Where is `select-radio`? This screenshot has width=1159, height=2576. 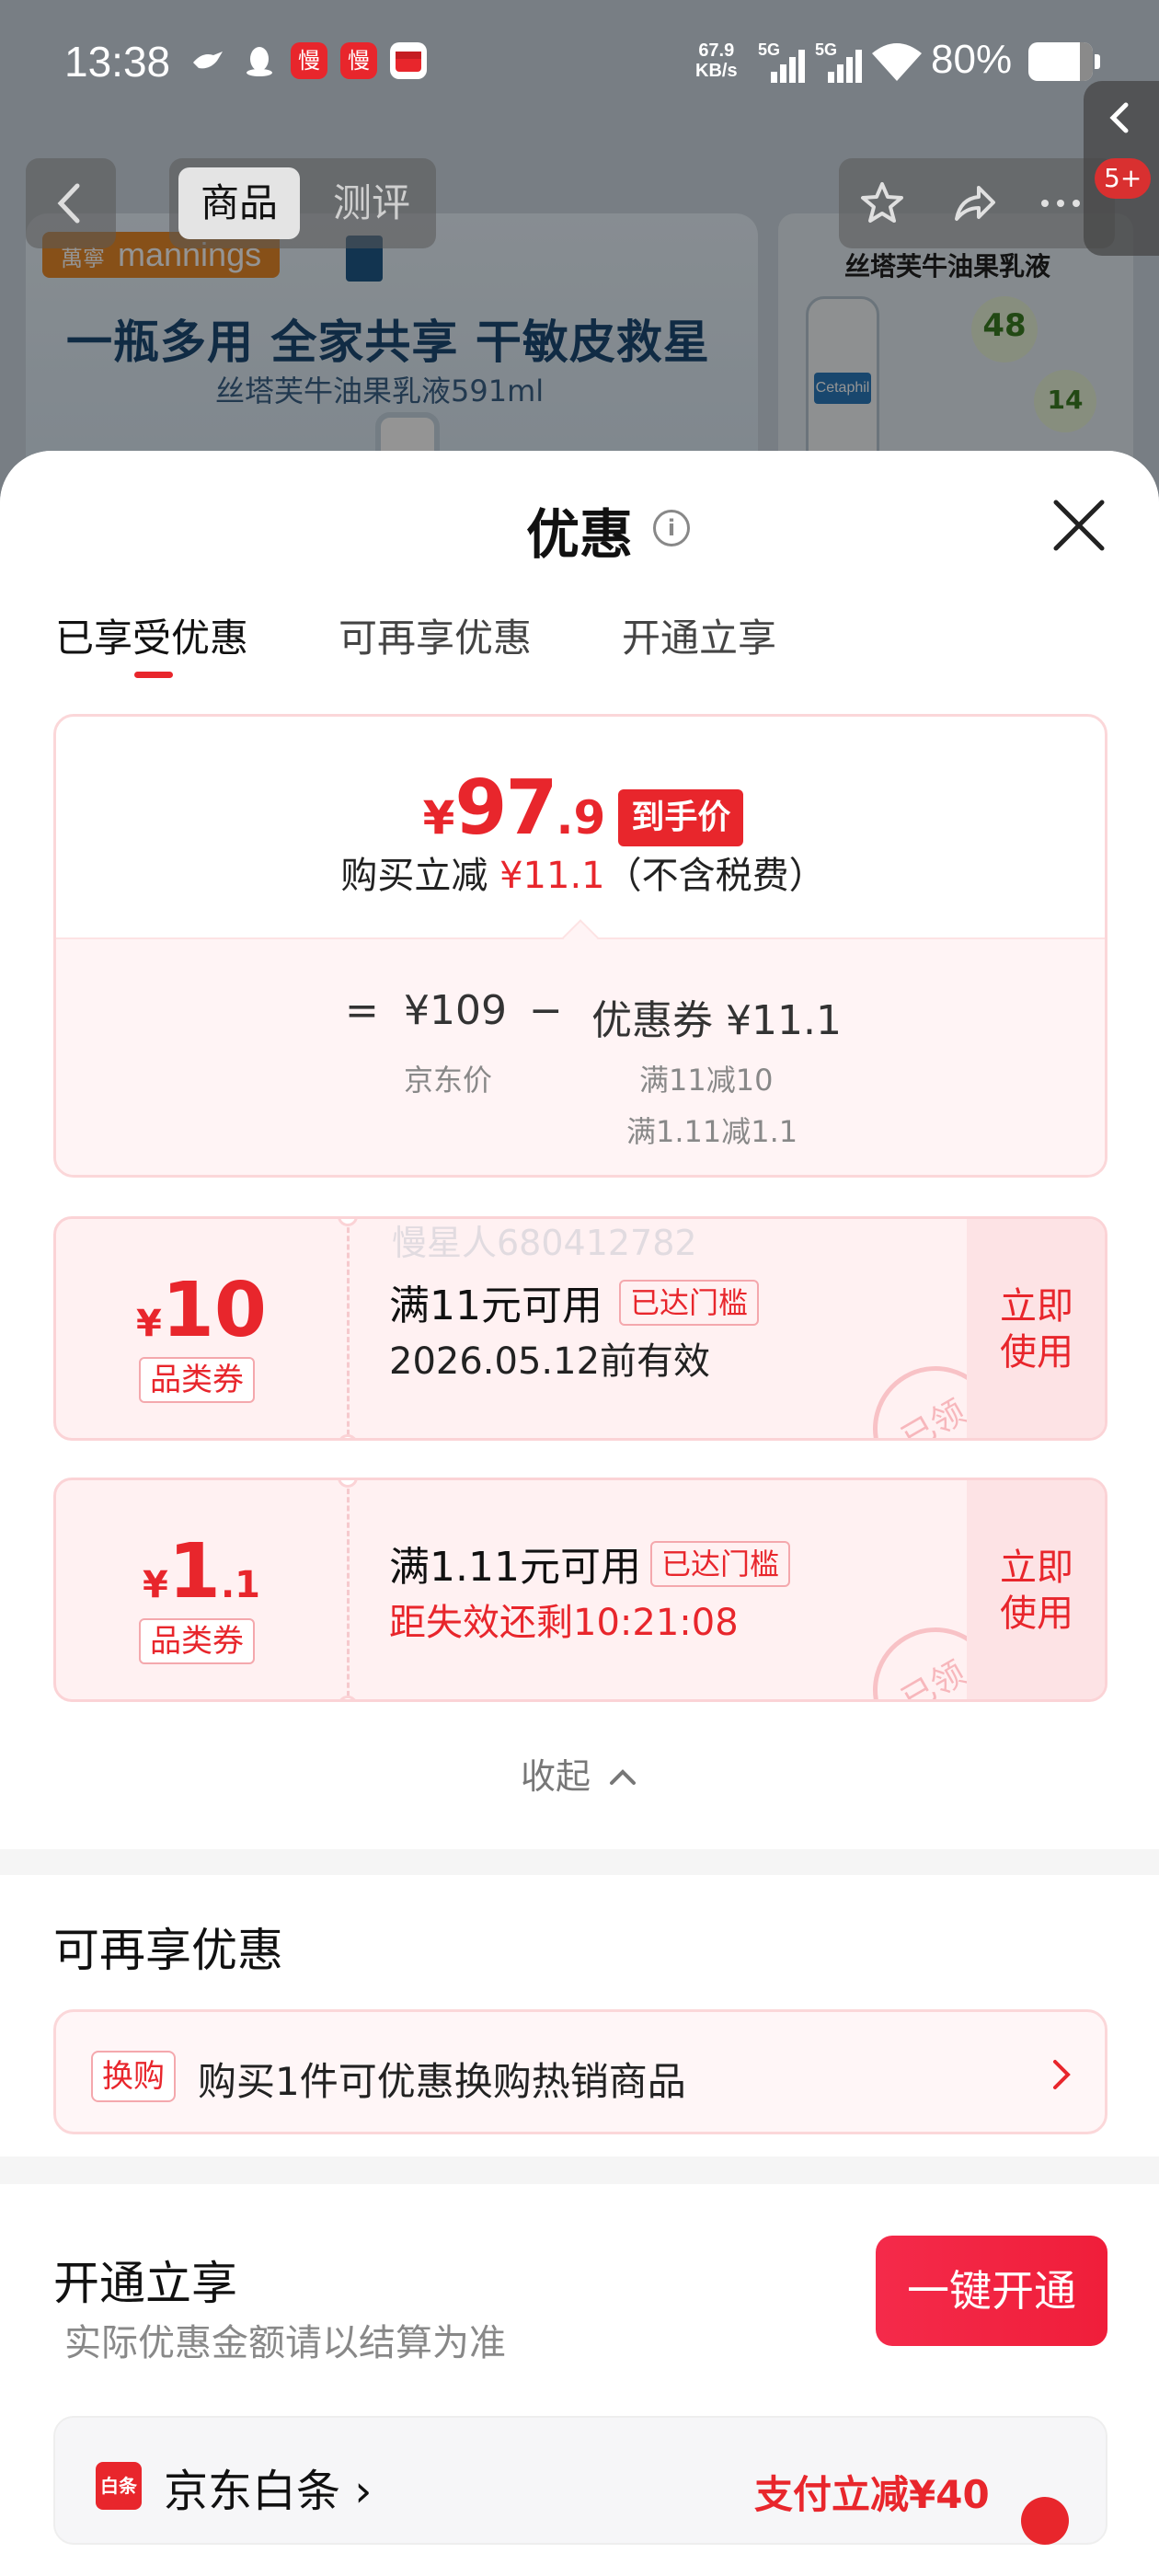 select-radio is located at coordinates (1045, 2521).